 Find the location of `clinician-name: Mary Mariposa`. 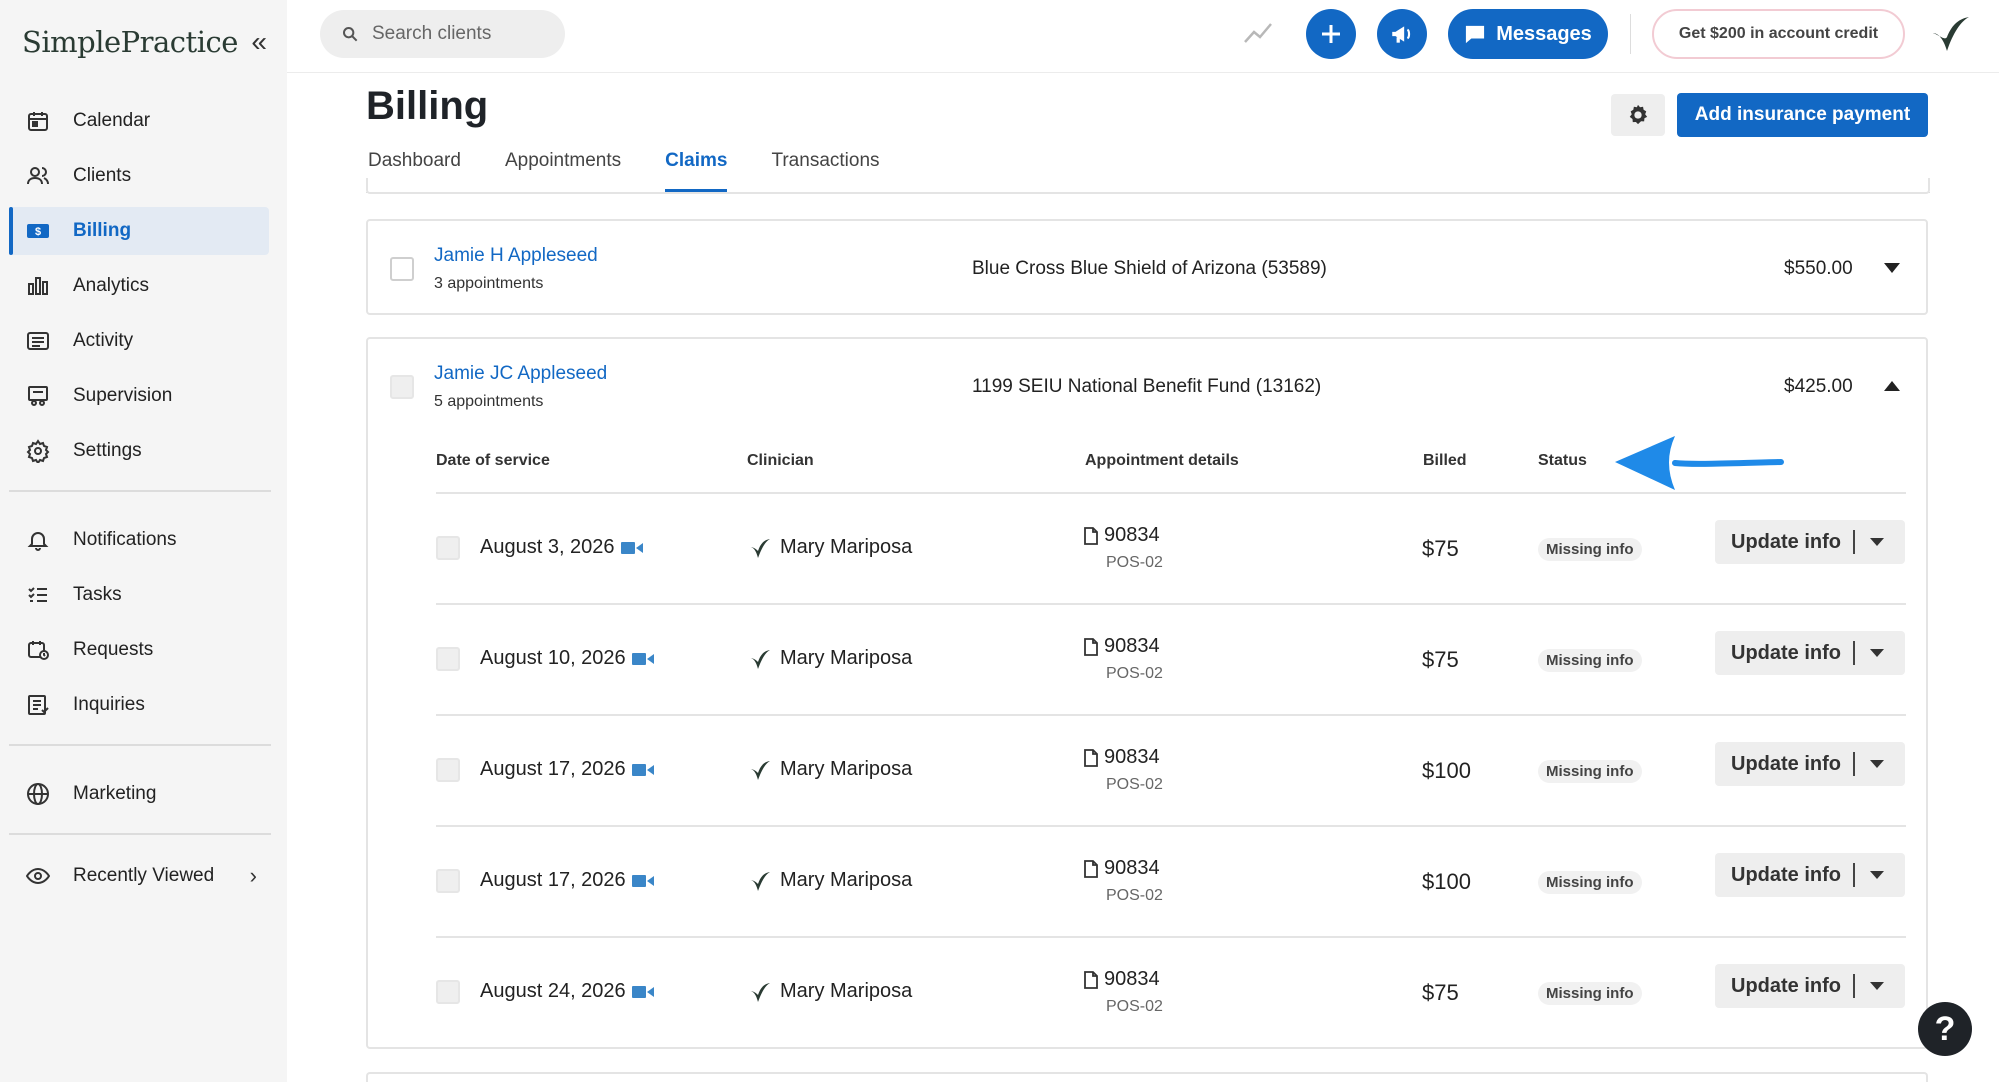

clinician-name: Mary Mariposa is located at coordinates (846, 880).